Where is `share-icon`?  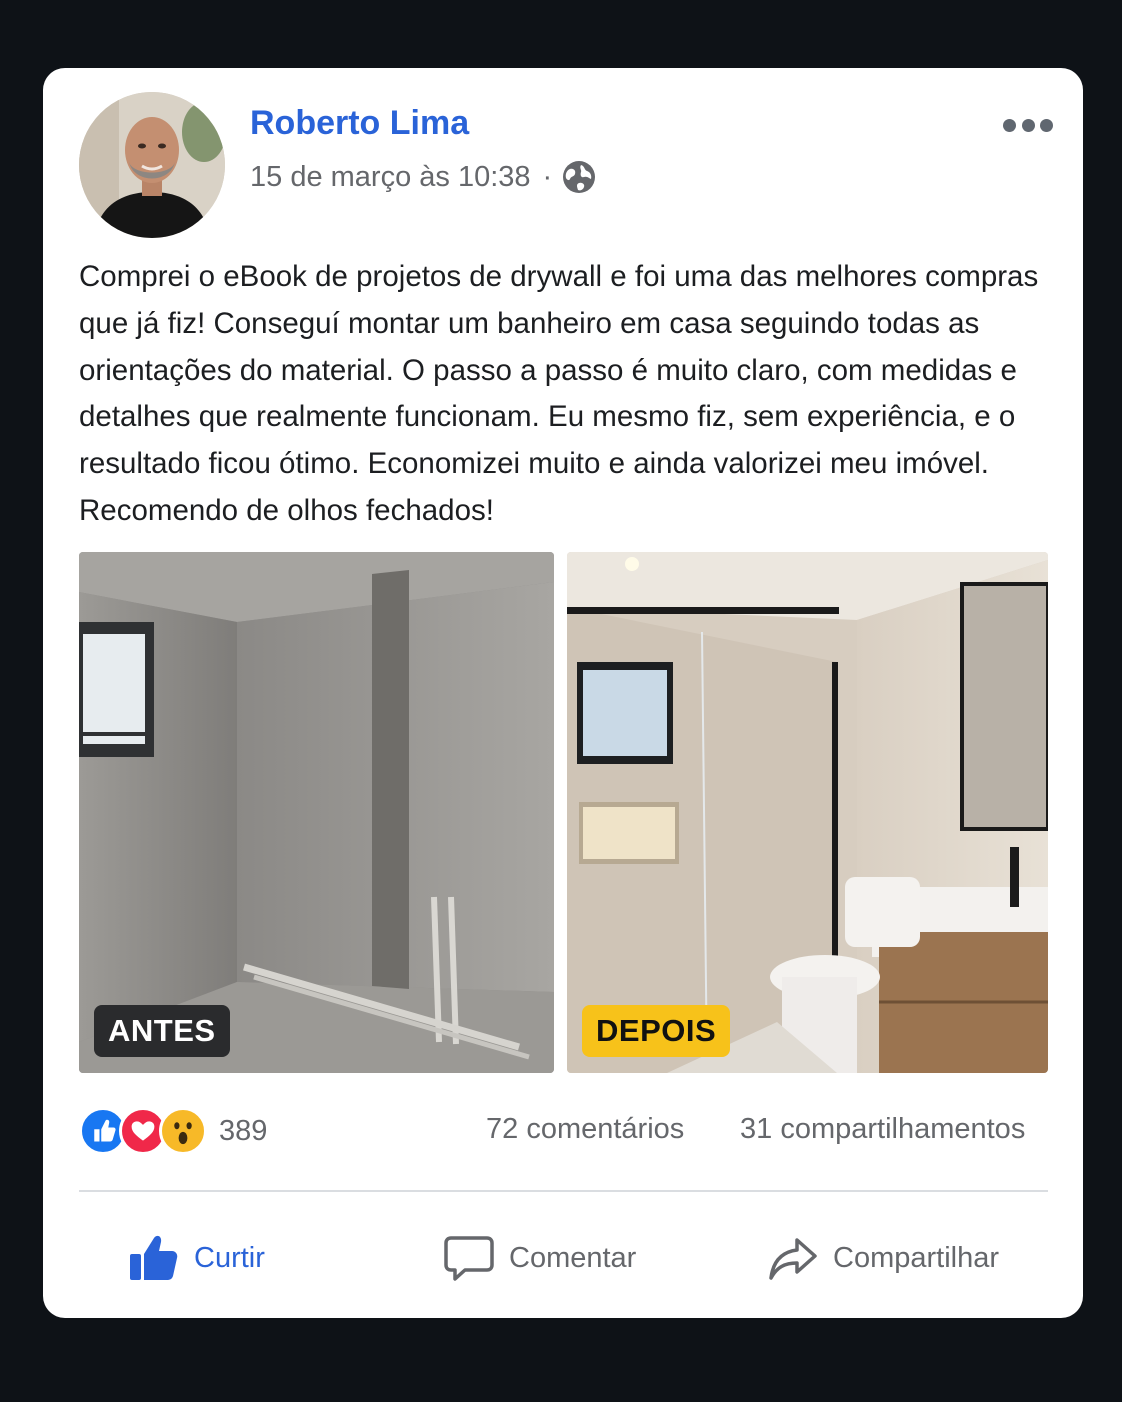
share-icon is located at coordinates (793, 1259).